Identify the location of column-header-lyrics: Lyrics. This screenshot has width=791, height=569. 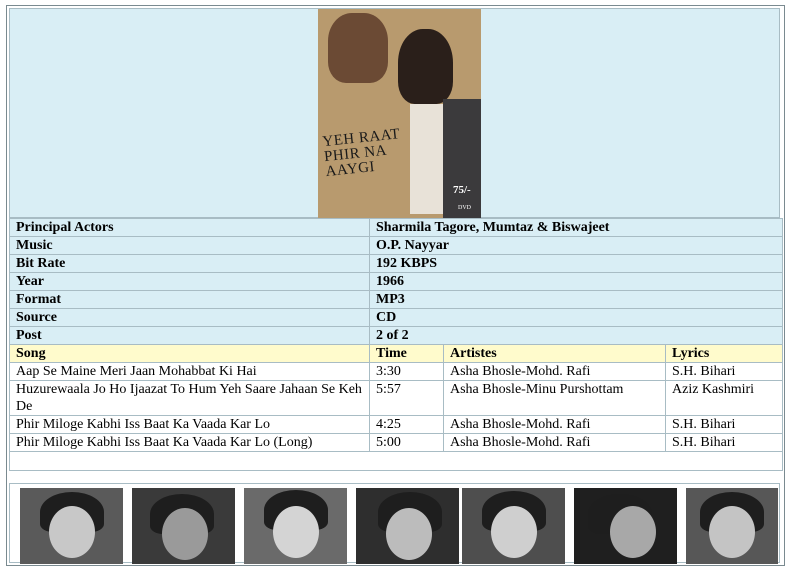
(724, 353).